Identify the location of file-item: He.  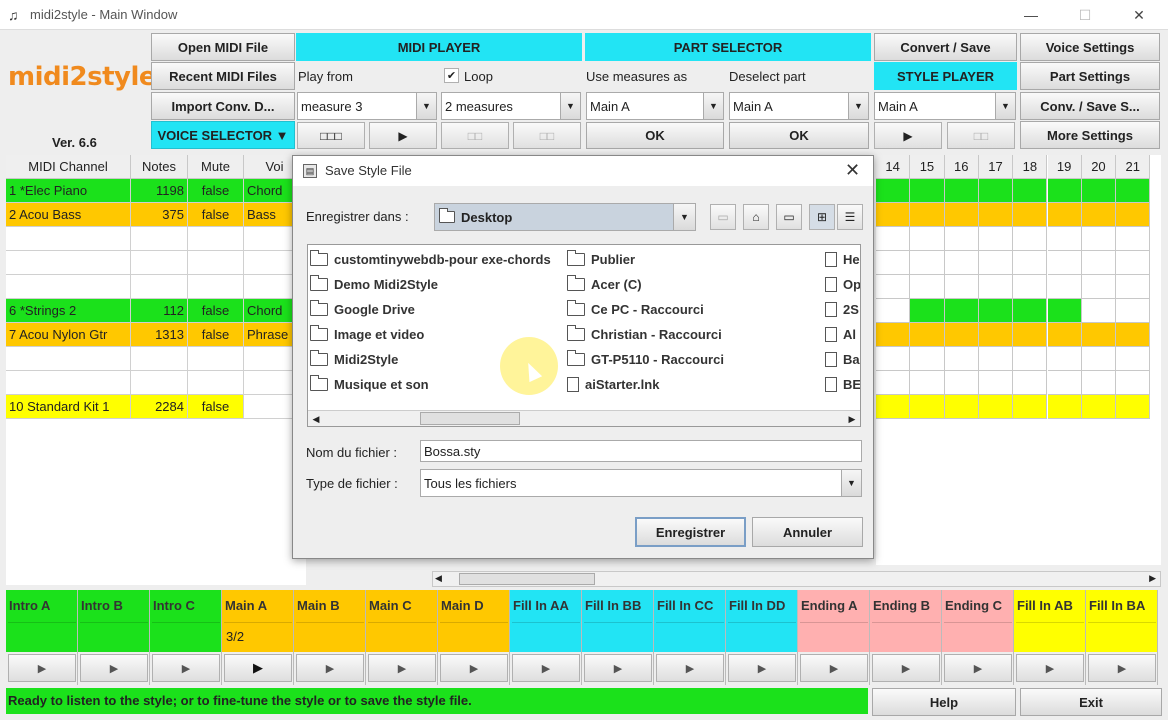
(842, 259).